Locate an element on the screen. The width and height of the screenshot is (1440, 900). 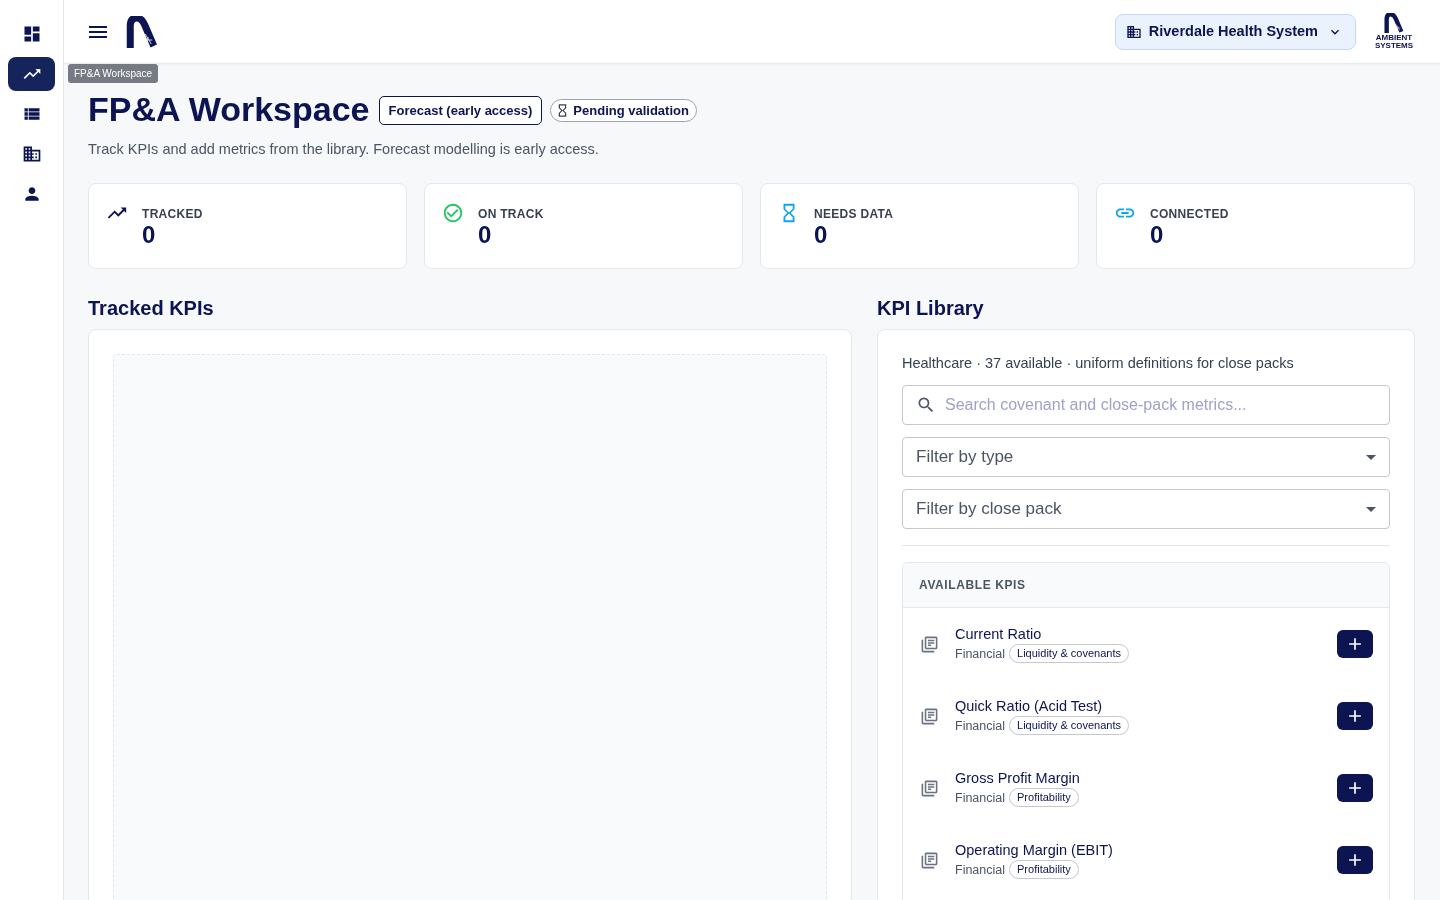
stat-label: CONNECTED is located at coordinates (1189, 214).